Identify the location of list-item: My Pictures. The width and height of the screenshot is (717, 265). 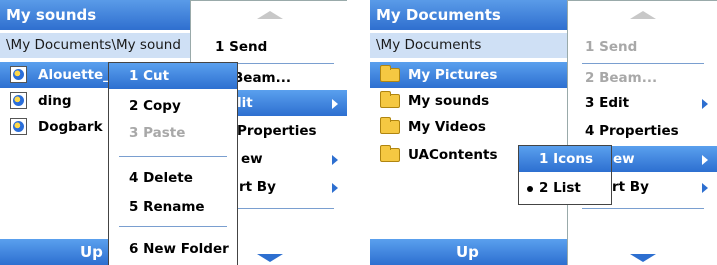
(468, 75).